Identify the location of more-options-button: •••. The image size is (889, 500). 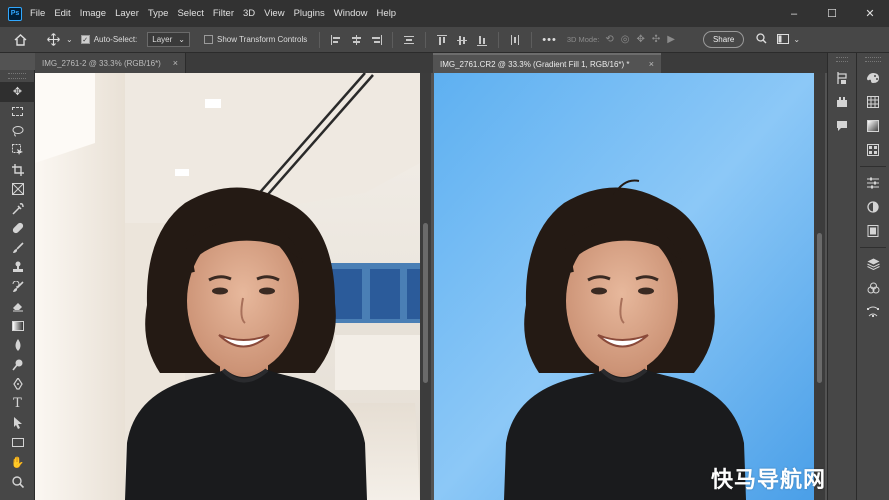
(549, 40).